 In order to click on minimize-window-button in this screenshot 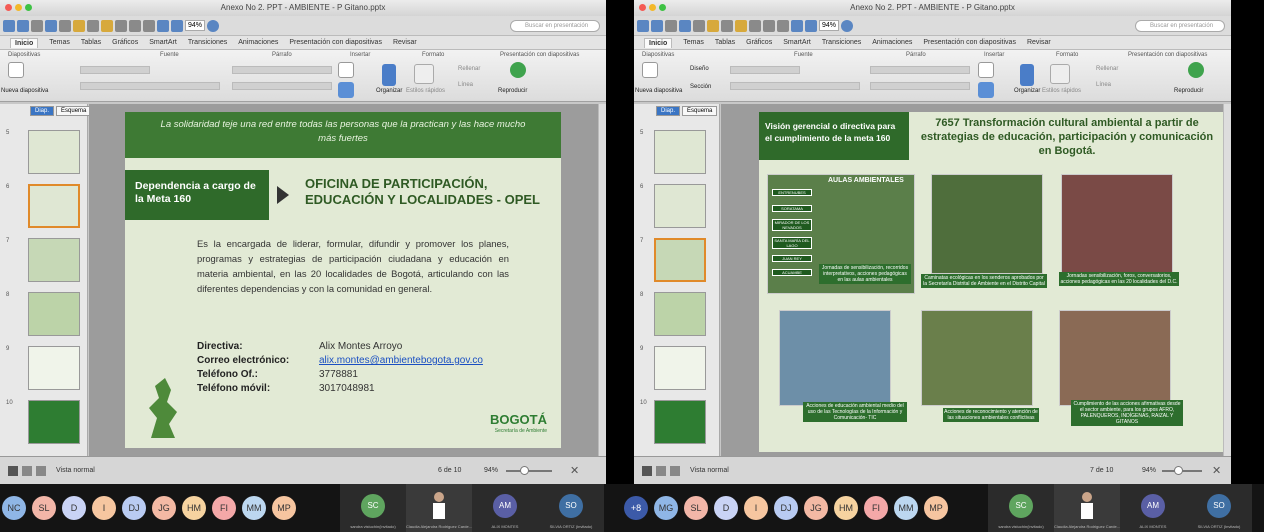, I will do `click(652, 7)`.